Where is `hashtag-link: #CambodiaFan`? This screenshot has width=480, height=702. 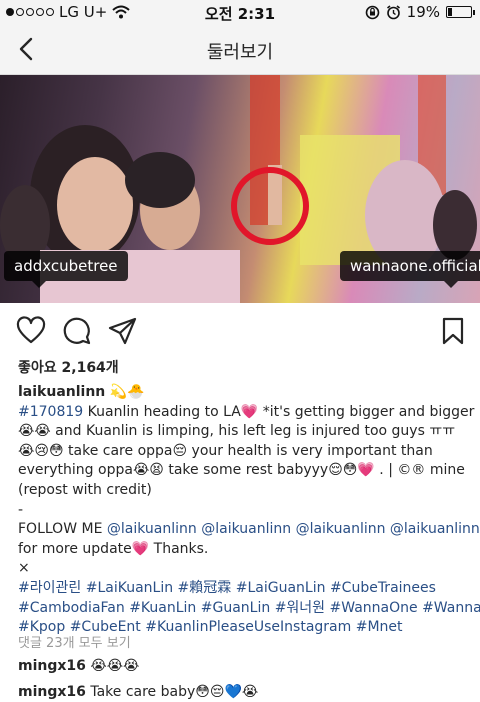
hashtag-link: #CambodiaFan is located at coordinates (71, 608).